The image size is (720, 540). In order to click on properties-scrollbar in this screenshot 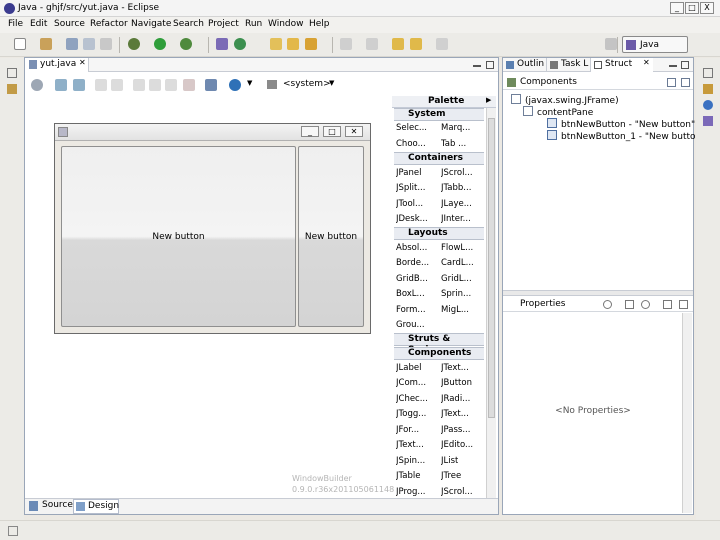, I will do `click(687, 413)`.